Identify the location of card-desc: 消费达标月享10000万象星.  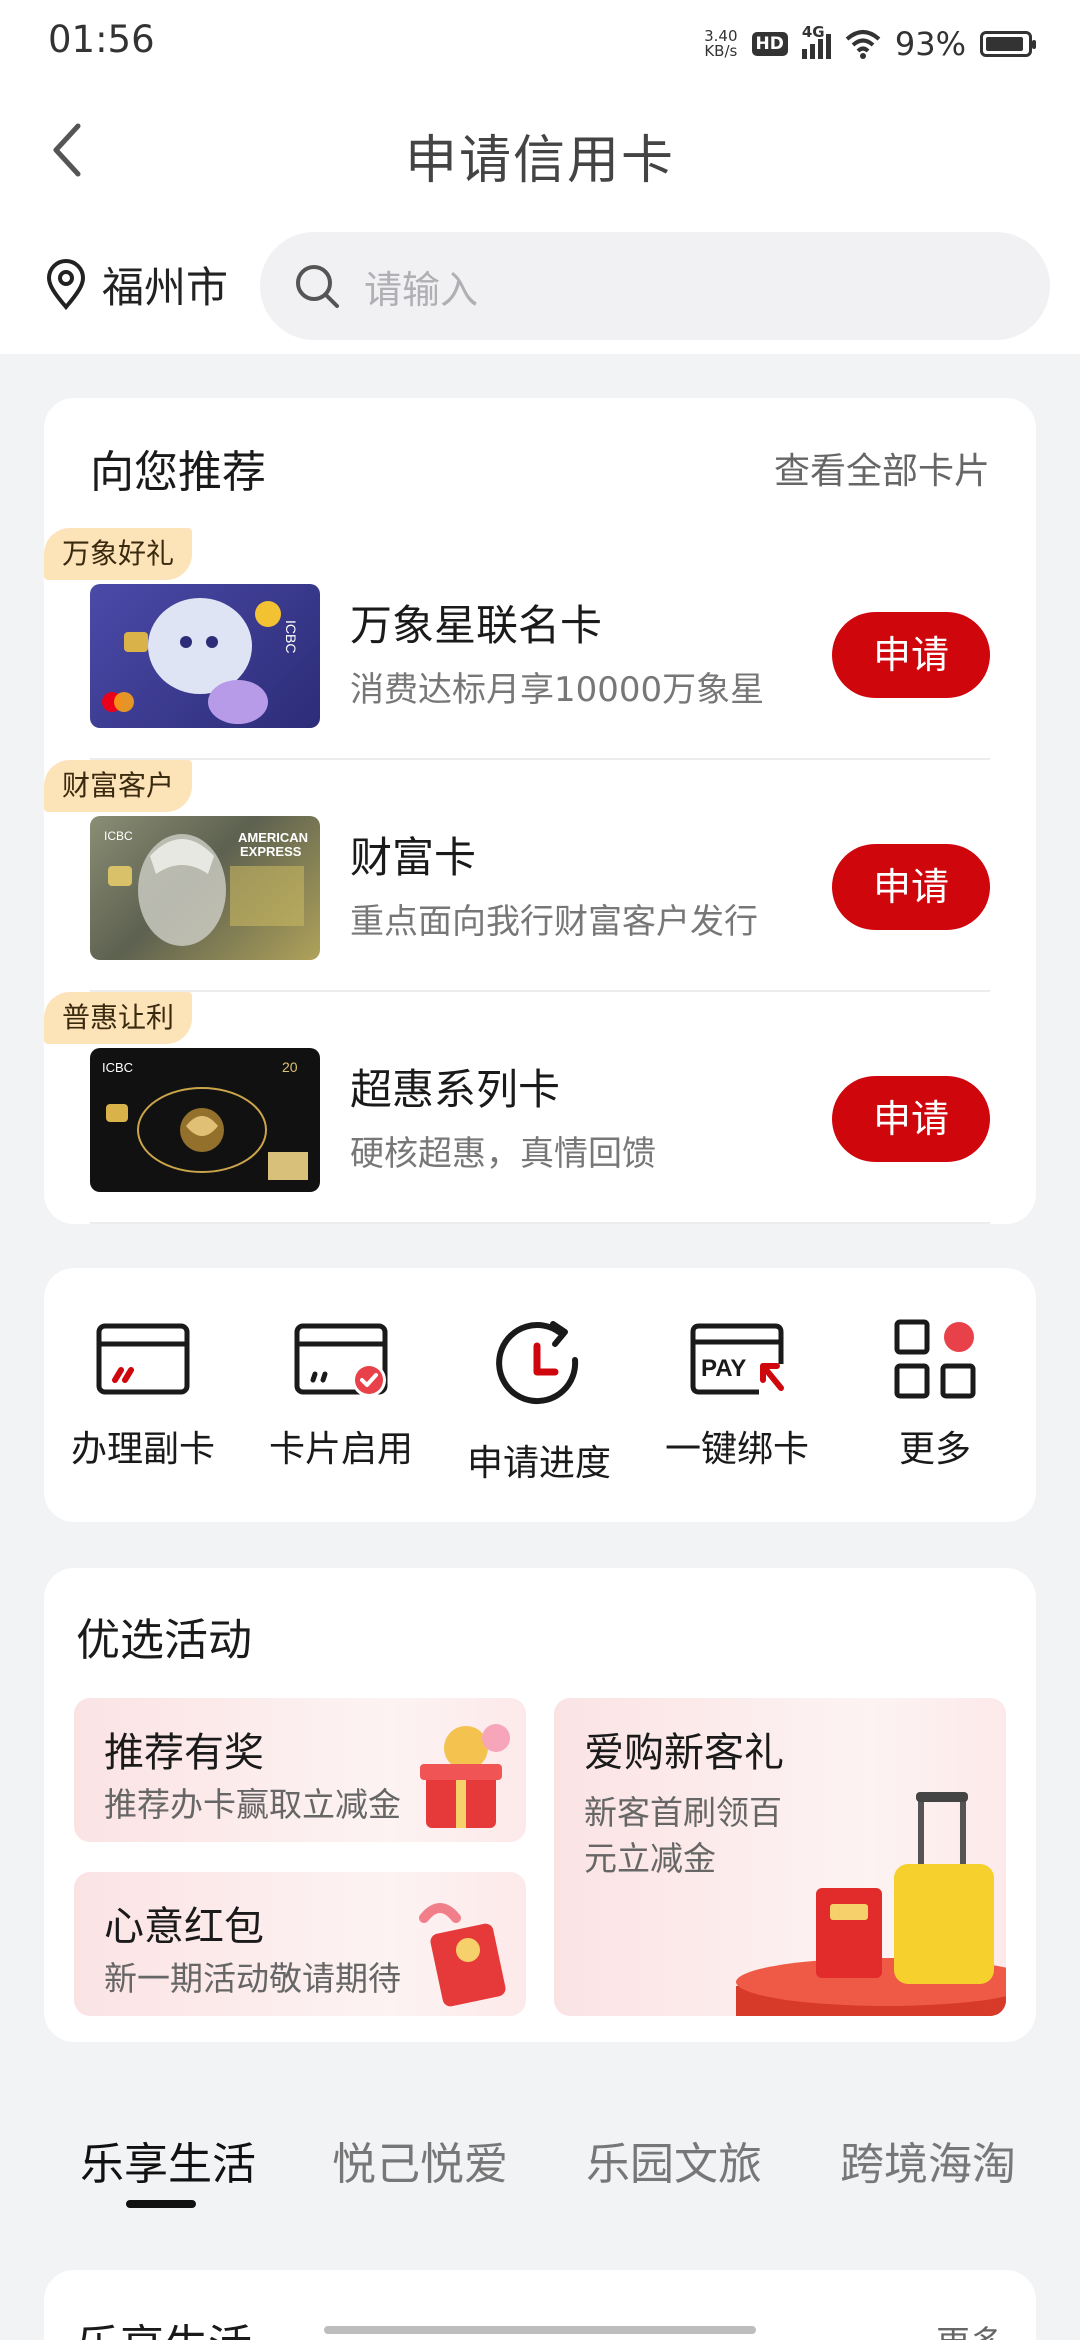
(557, 690).